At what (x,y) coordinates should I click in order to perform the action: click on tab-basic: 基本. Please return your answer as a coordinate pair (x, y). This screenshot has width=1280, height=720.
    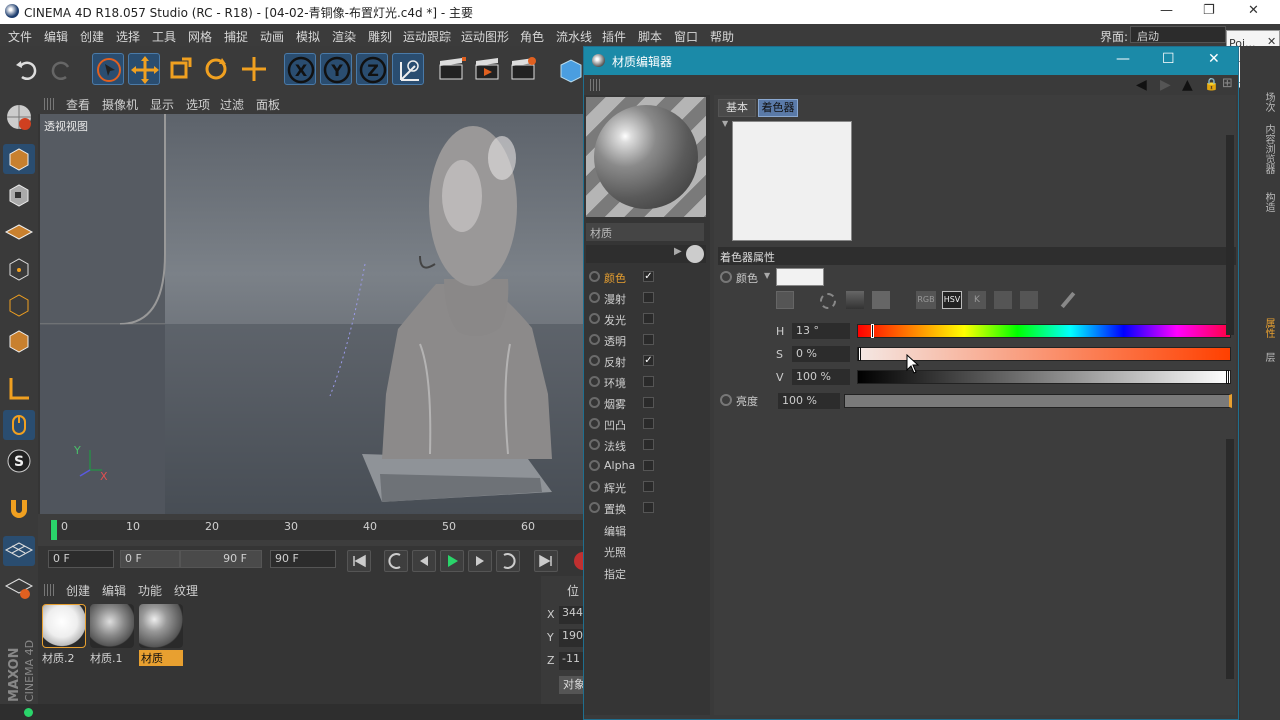
    Looking at the image, I should click on (737, 108).